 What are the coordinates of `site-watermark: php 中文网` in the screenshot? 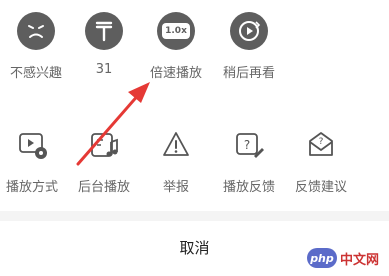 It's located at (343, 258).